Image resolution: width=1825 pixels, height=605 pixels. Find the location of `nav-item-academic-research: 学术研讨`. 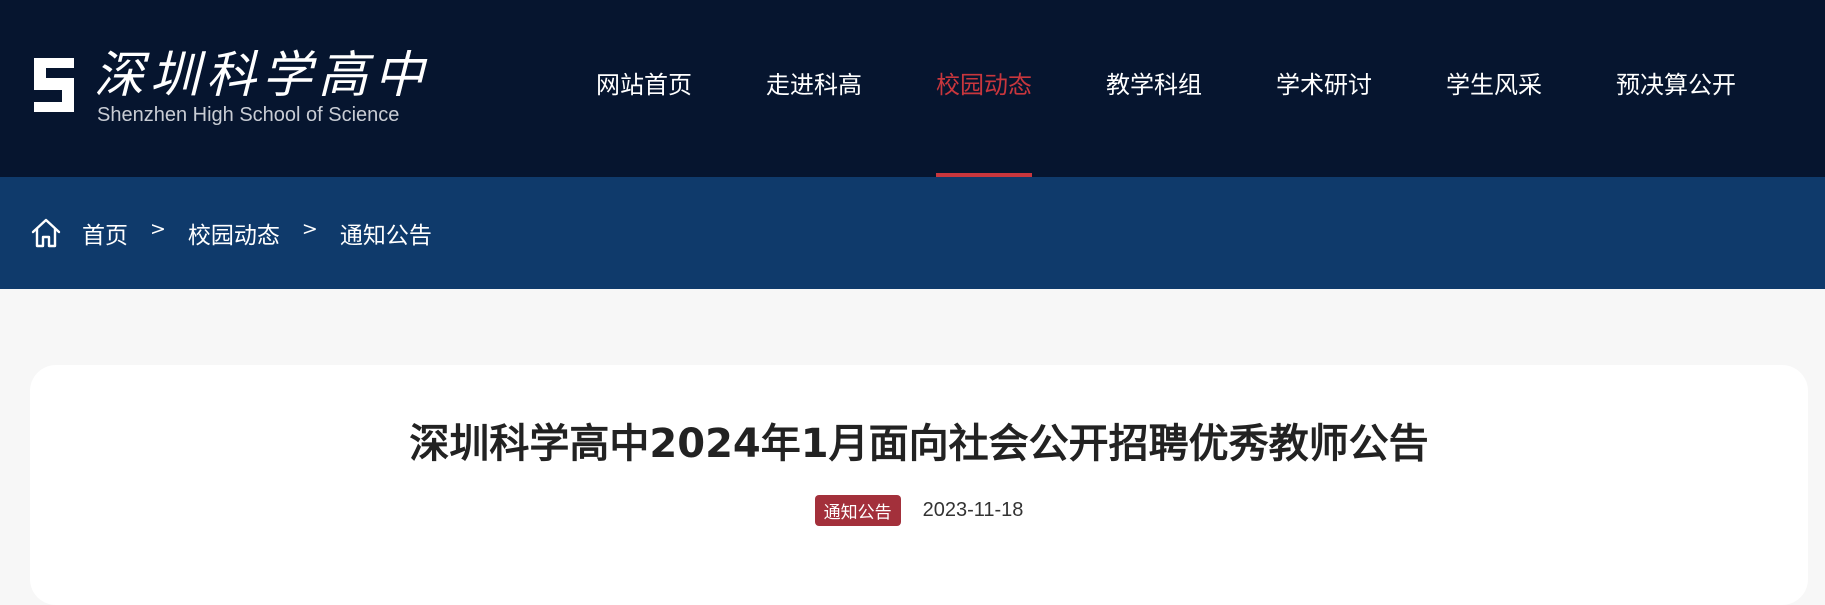

nav-item-academic-research: 学术研讨 is located at coordinates (1324, 88).